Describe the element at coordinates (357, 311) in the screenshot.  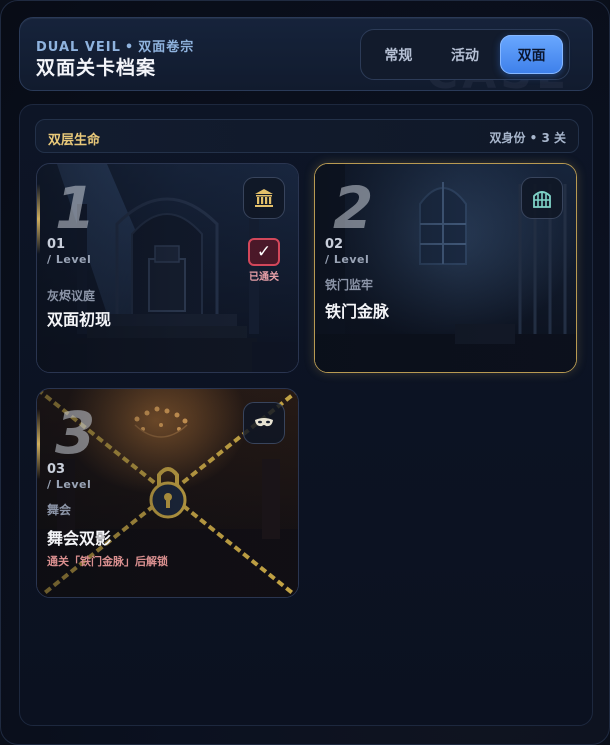
I see `level-name: 铁门金脉` at that location.